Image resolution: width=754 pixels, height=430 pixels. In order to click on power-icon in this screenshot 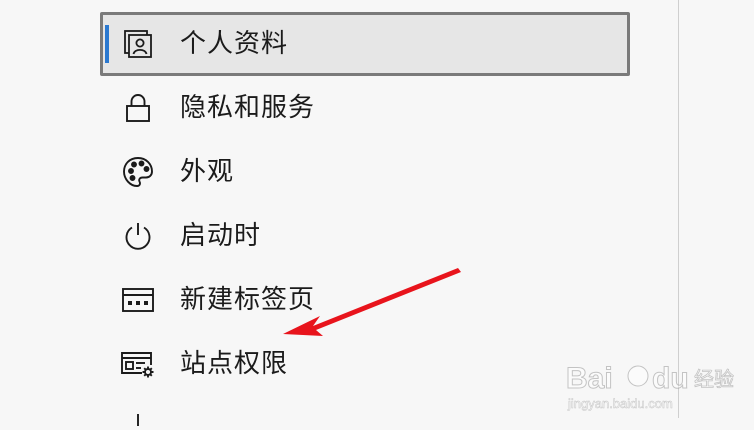, I will do `click(138, 236)`.